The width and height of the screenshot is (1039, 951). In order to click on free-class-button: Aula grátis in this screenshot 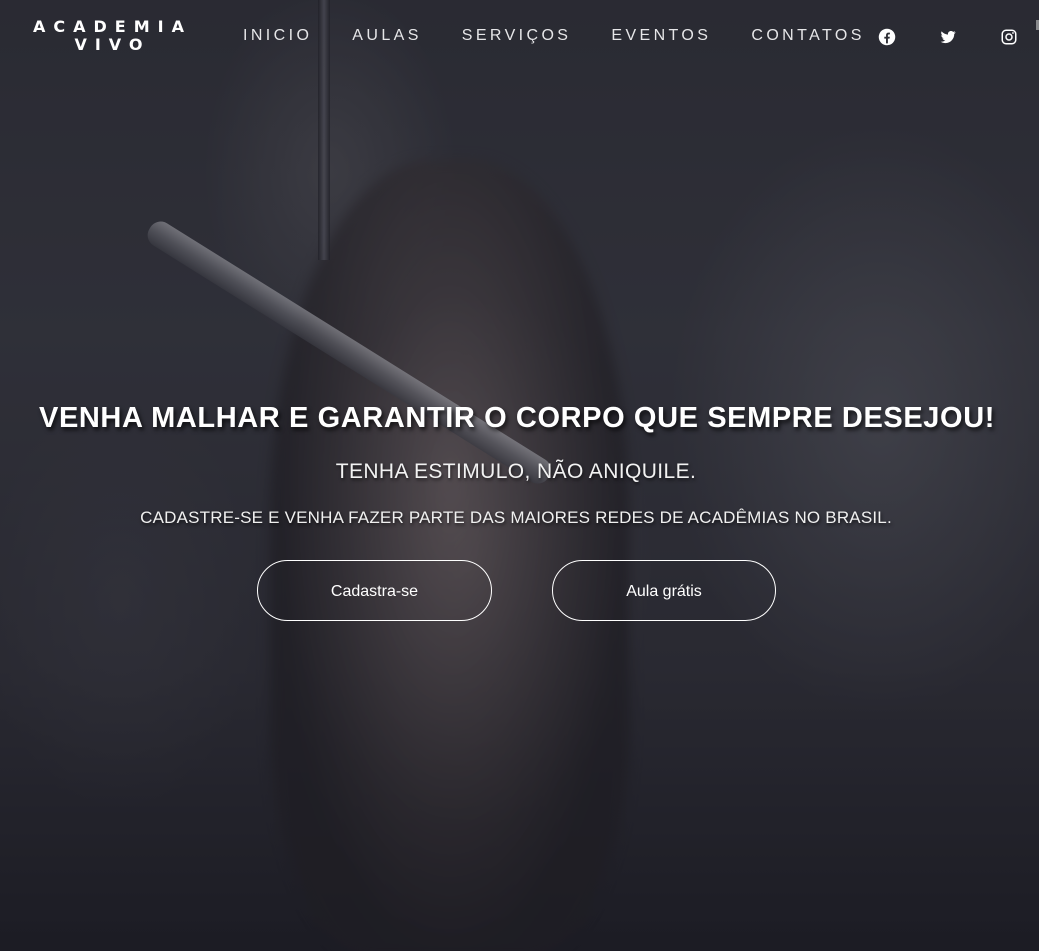, I will do `click(664, 590)`.